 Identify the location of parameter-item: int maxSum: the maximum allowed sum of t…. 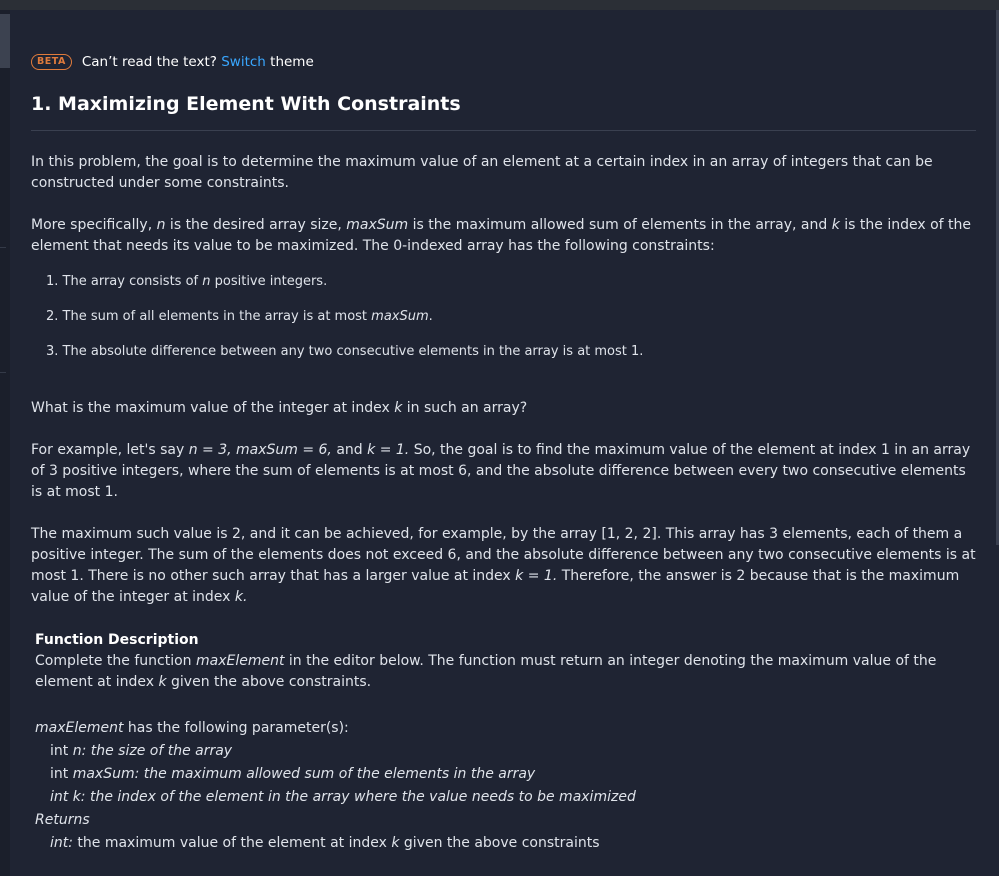
(293, 774).